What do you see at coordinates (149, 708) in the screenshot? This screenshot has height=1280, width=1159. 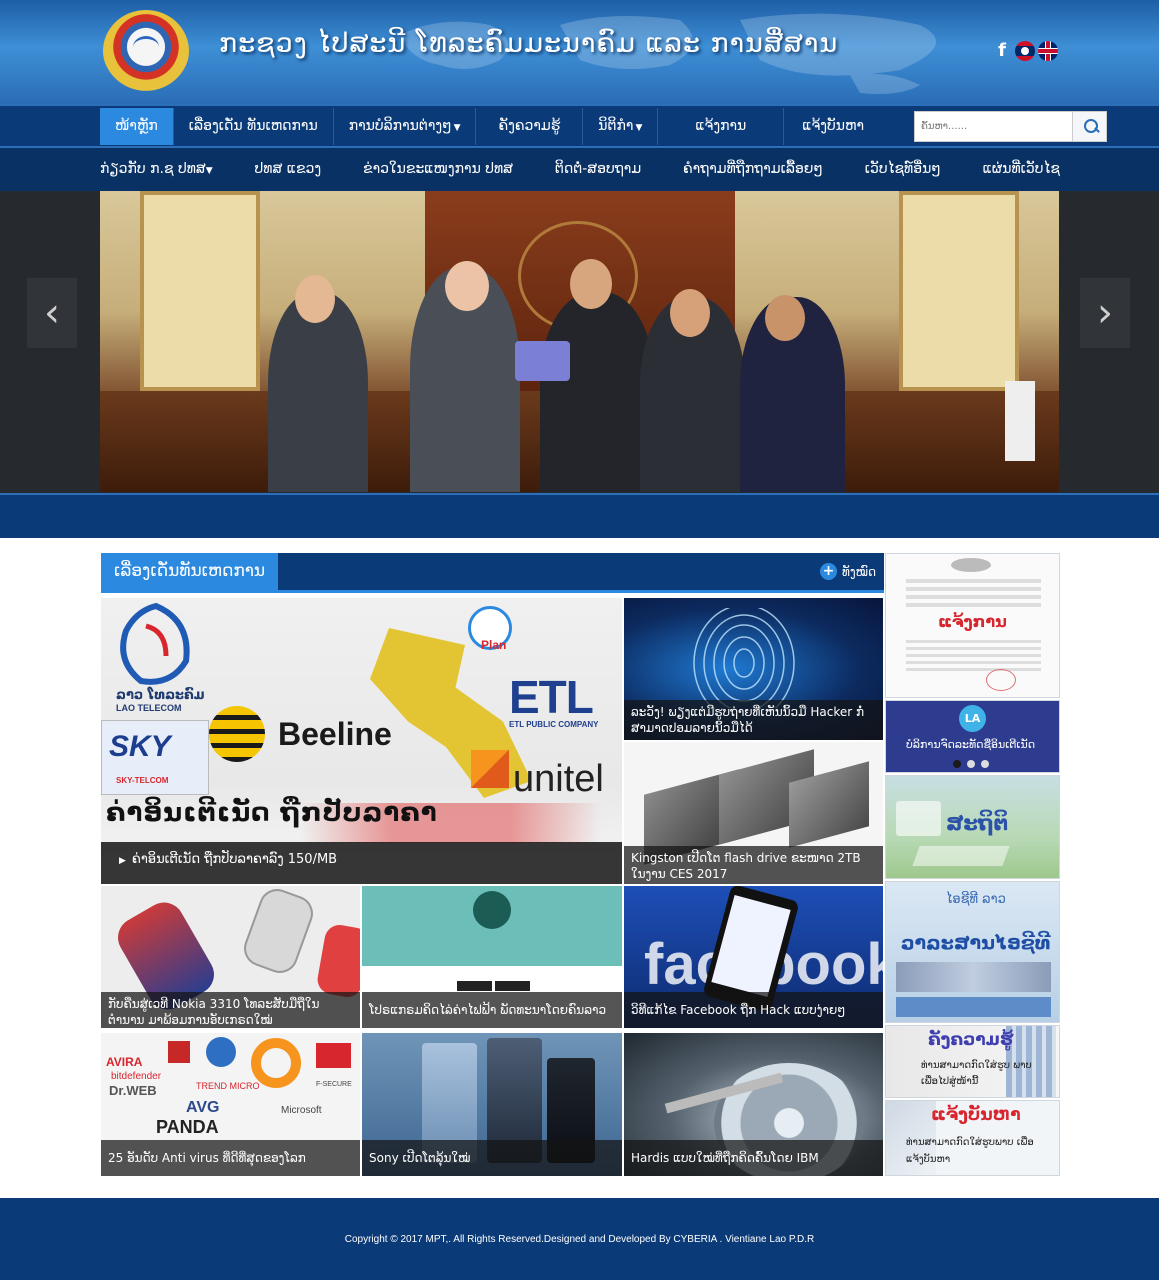 I see `lao-telecom-text: LAO TELECOM` at bounding box center [149, 708].